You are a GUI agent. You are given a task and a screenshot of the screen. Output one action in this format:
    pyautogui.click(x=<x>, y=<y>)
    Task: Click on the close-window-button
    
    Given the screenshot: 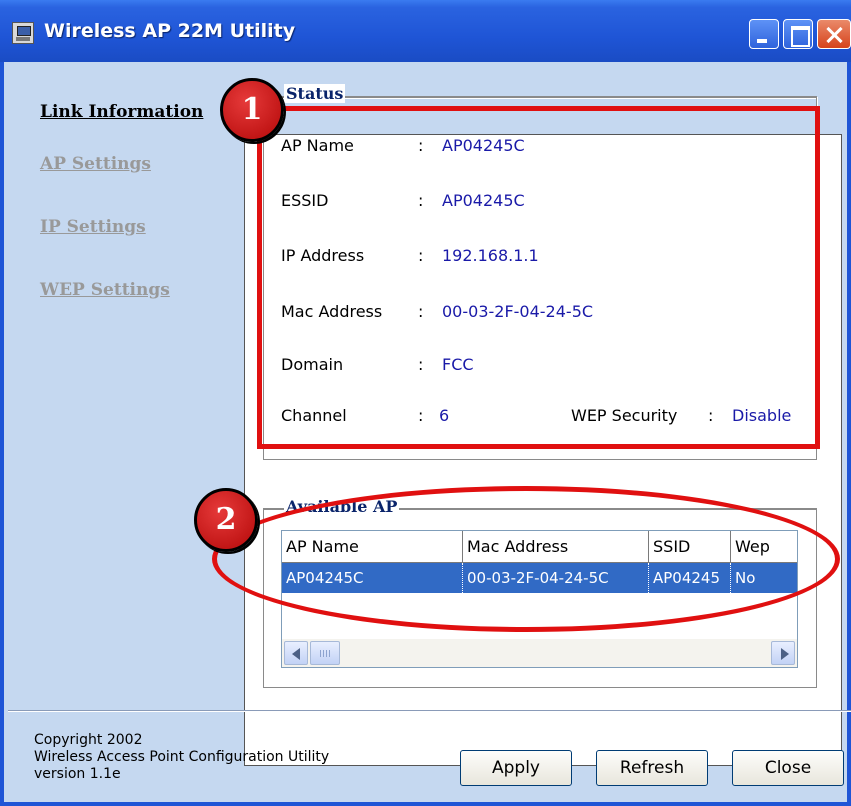 What is the action you would take?
    pyautogui.click(x=834, y=34)
    